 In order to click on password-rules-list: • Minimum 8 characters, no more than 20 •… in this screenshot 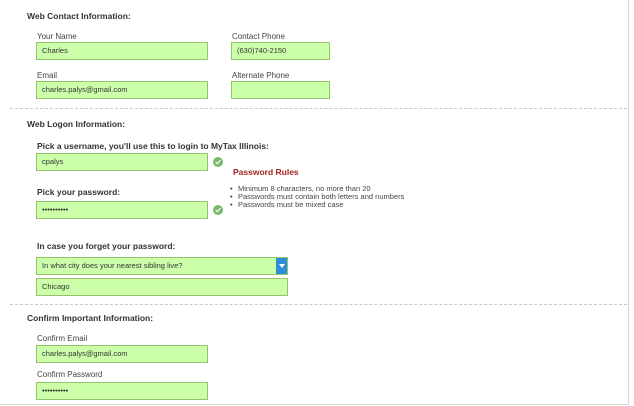, I will do `click(317, 197)`.